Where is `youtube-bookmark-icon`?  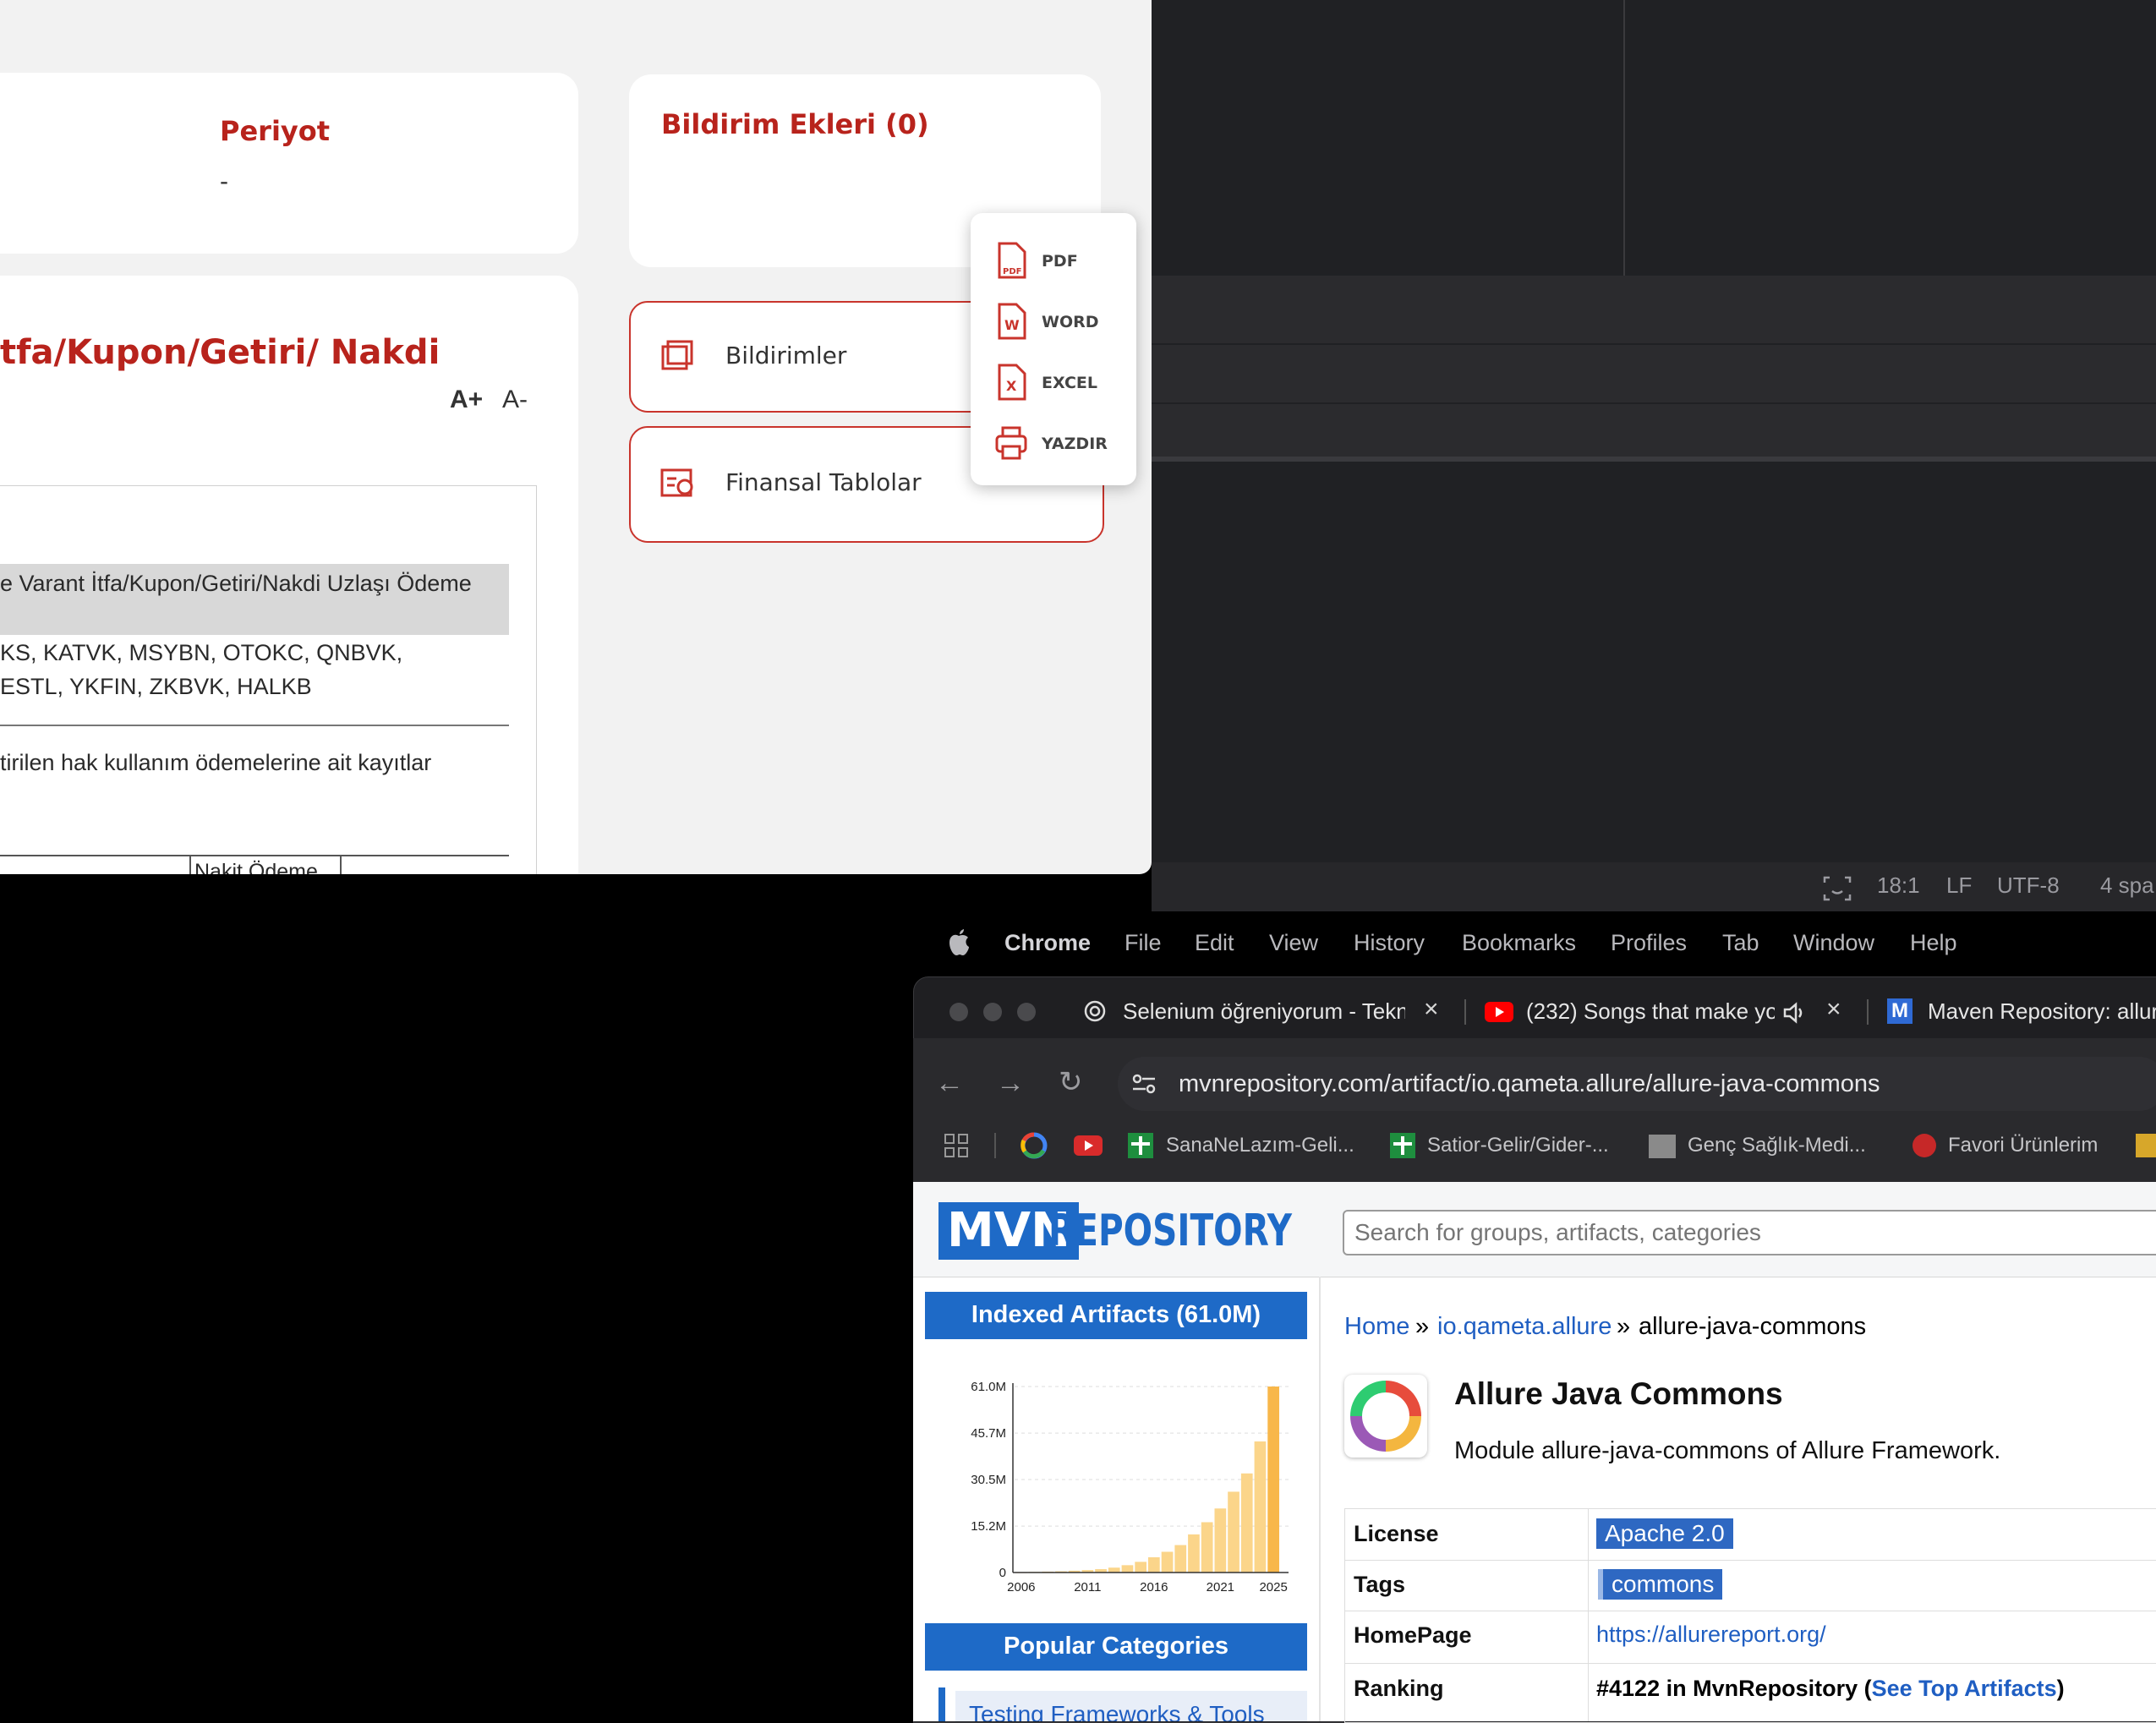
youtube-bookmark-icon is located at coordinates (1088, 1146).